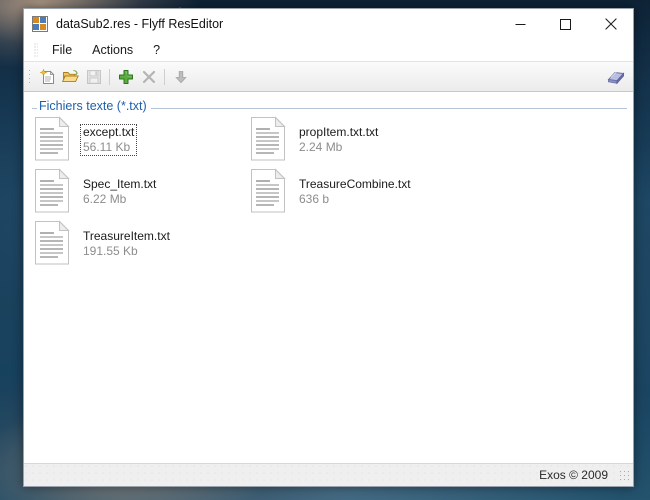 Image resolution: width=650 pixels, height=500 pixels. I want to click on file-list-item: except.txt 56.11 Kb, so click(139, 141).